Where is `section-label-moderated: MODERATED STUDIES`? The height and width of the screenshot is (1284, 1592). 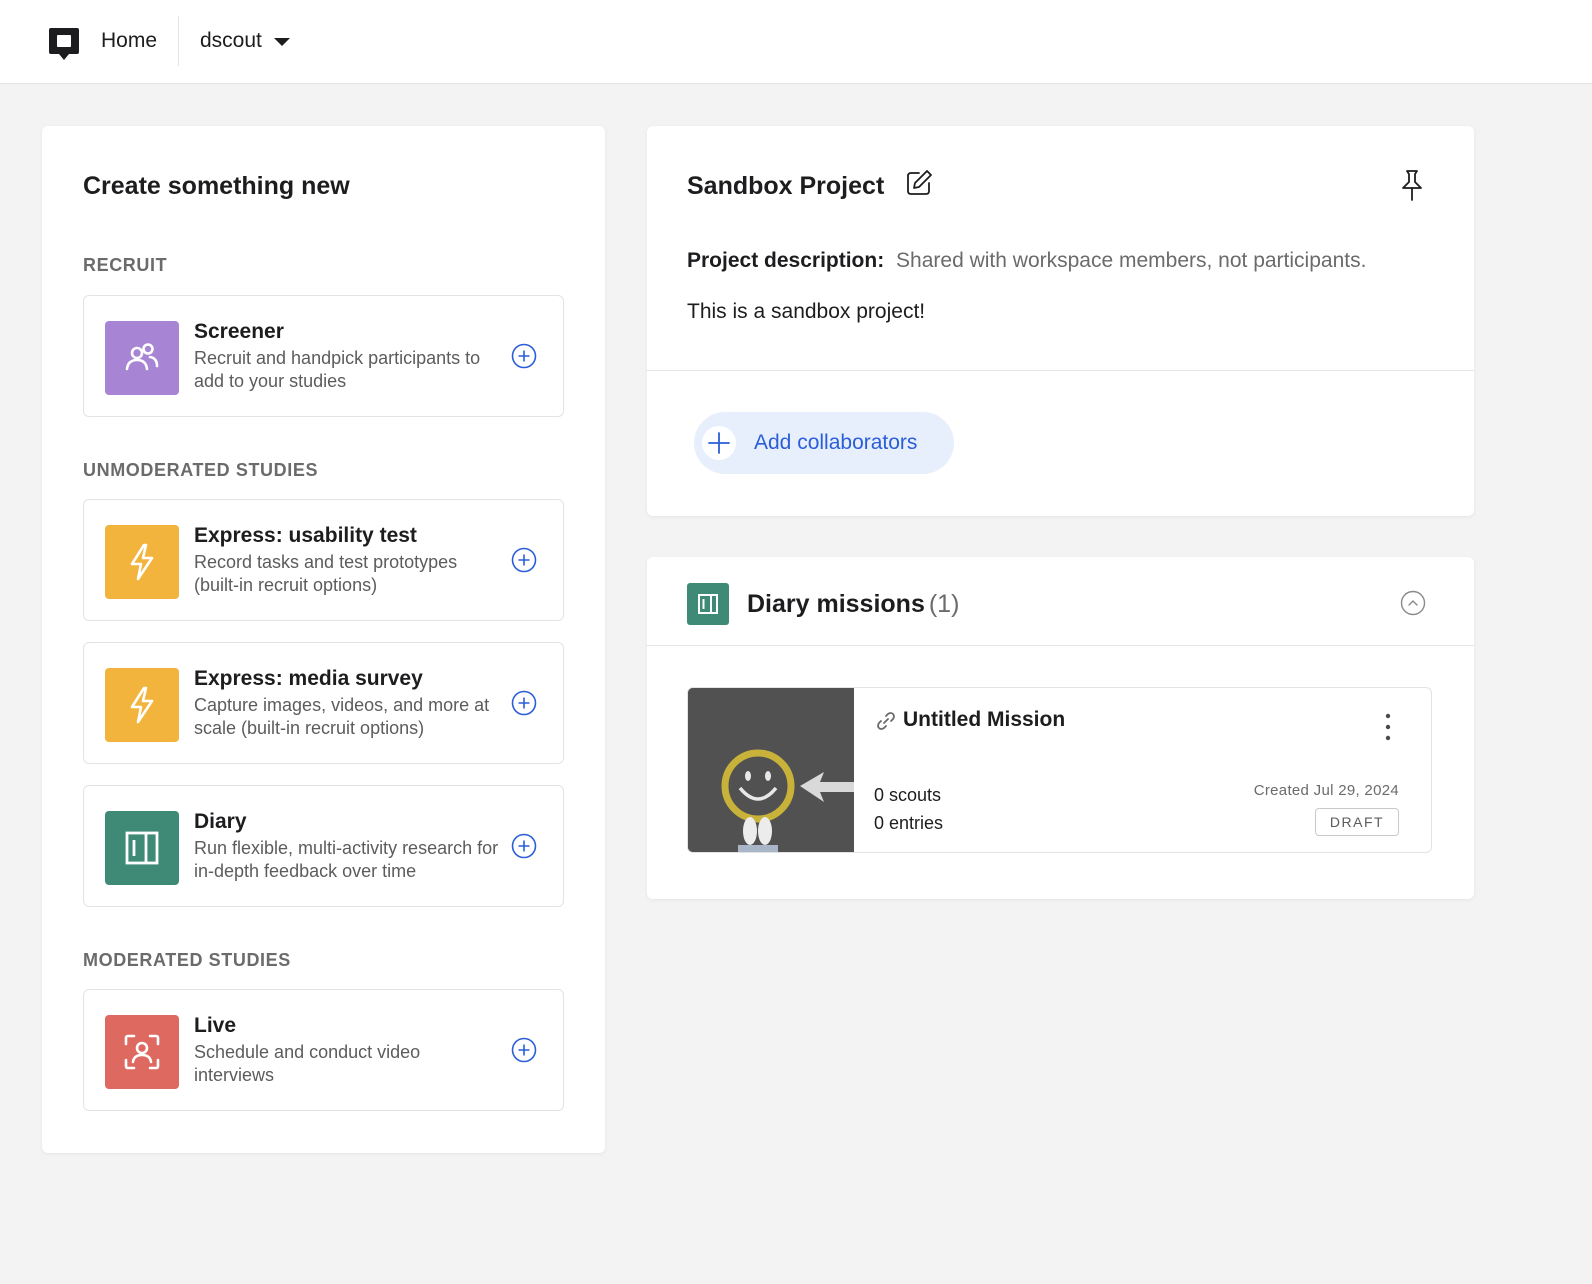
section-label-moderated: MODERATED STUDIES is located at coordinates (187, 960).